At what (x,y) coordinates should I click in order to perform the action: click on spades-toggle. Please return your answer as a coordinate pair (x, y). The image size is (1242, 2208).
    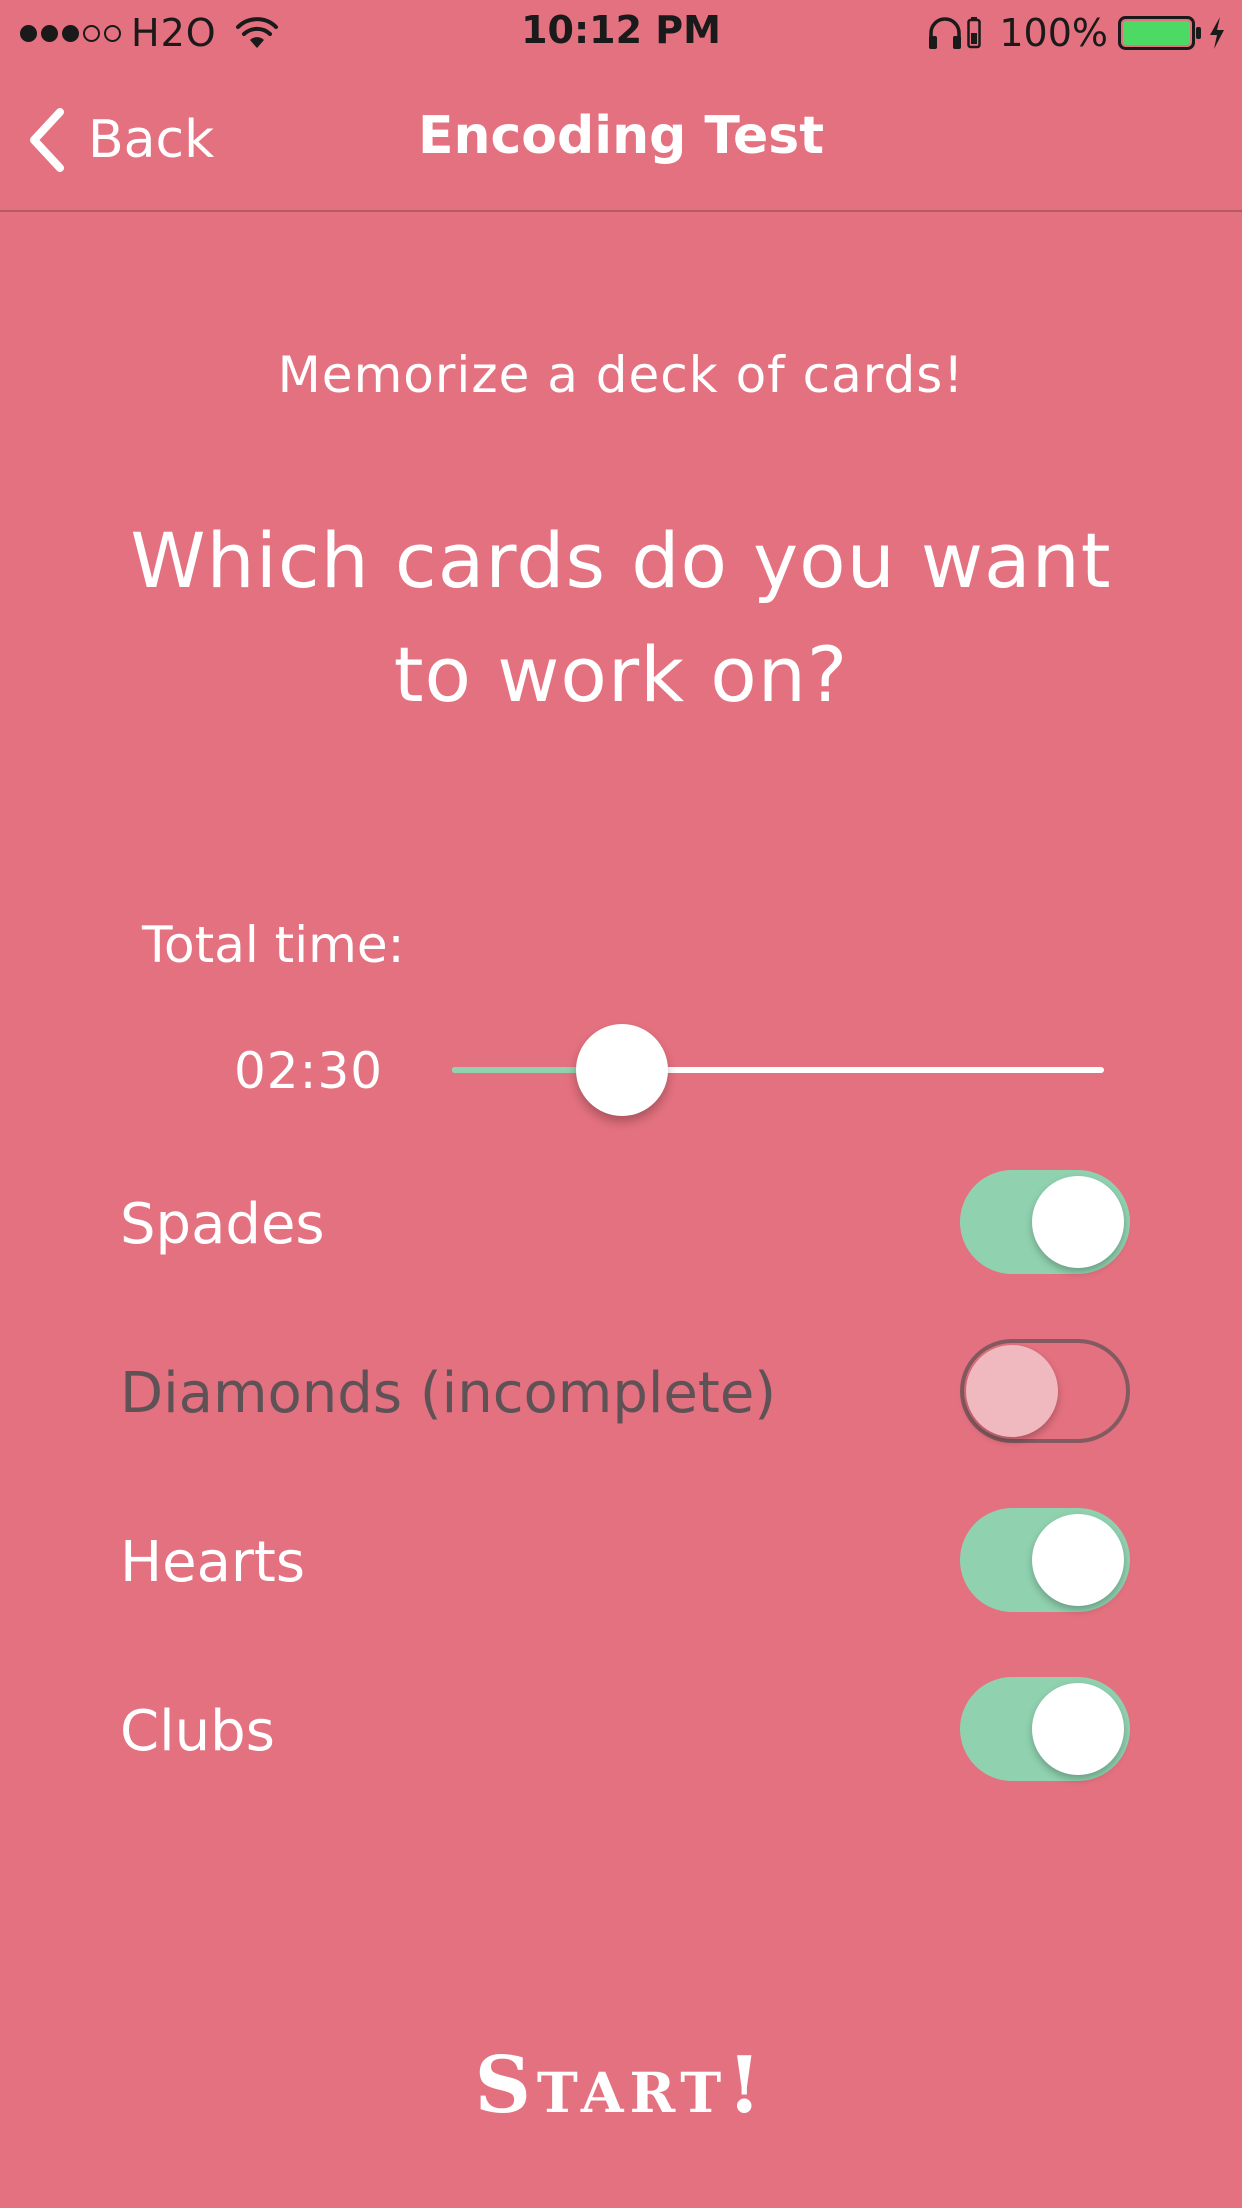
    Looking at the image, I should click on (1045, 1222).